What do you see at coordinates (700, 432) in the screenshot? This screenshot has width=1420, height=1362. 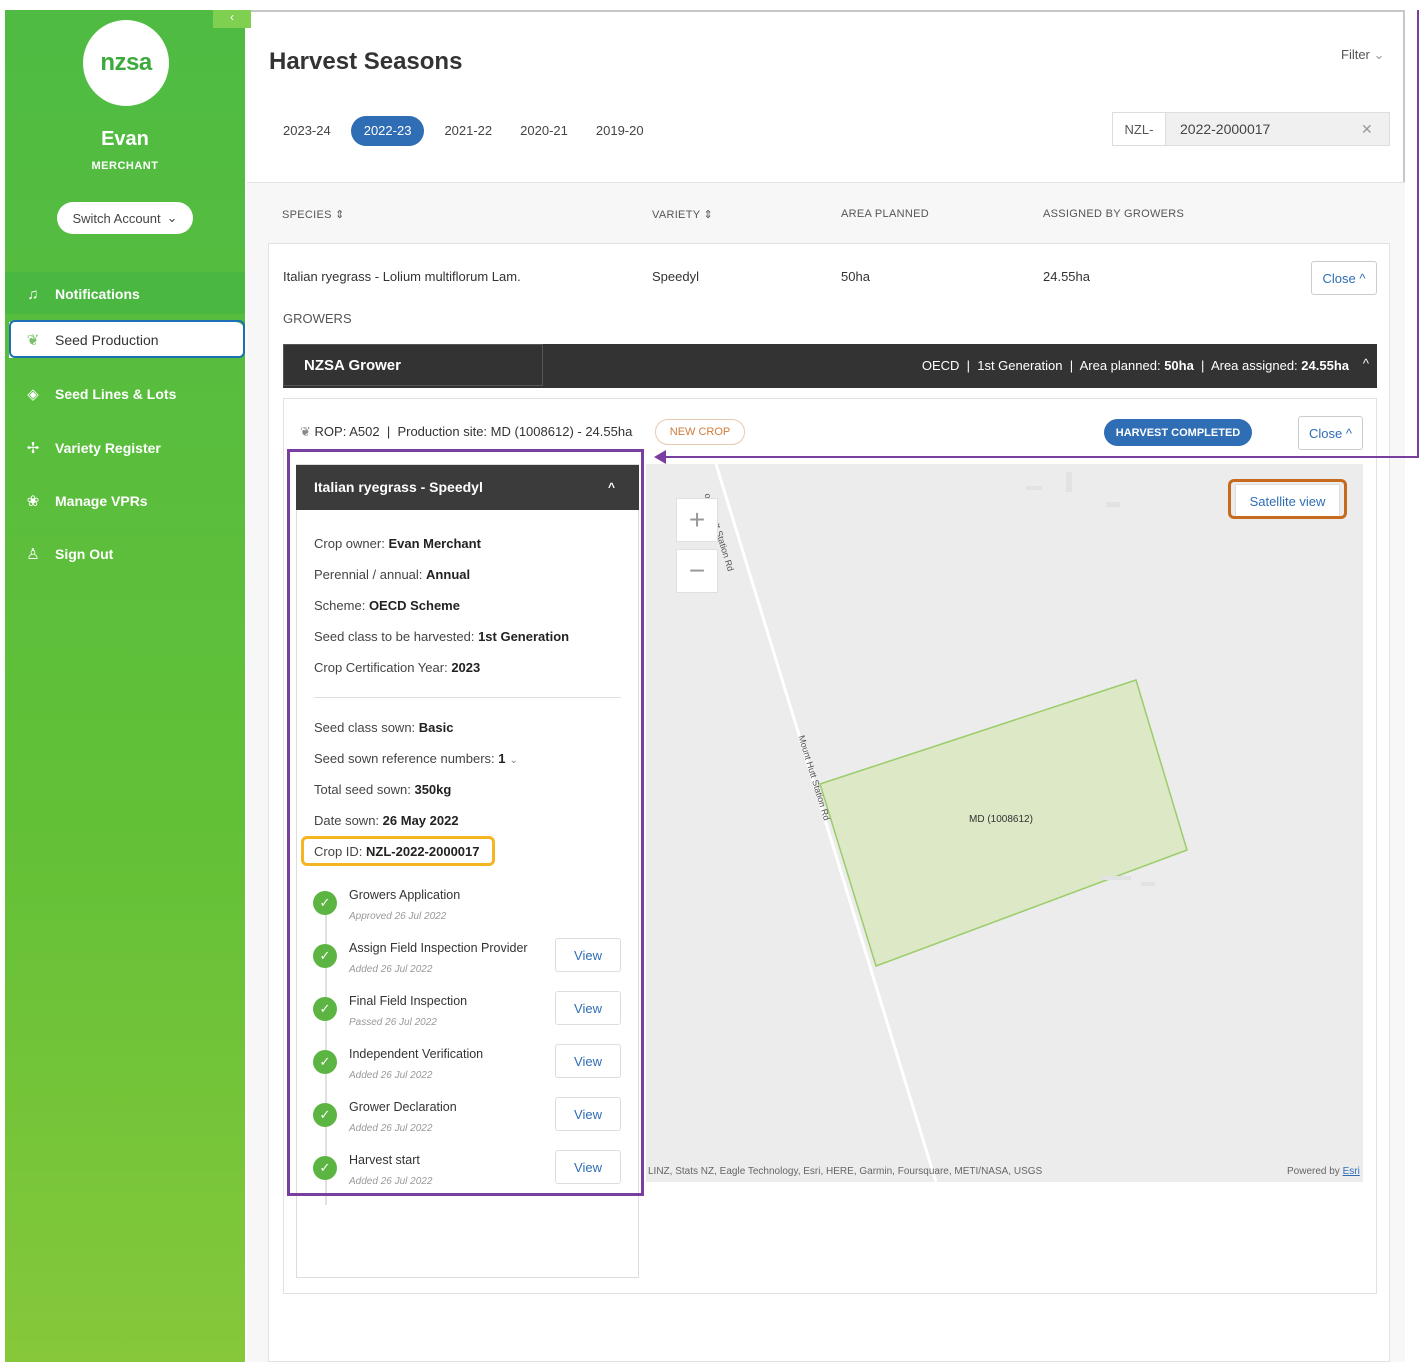 I see `new-crop-badge: NEW CROP` at bounding box center [700, 432].